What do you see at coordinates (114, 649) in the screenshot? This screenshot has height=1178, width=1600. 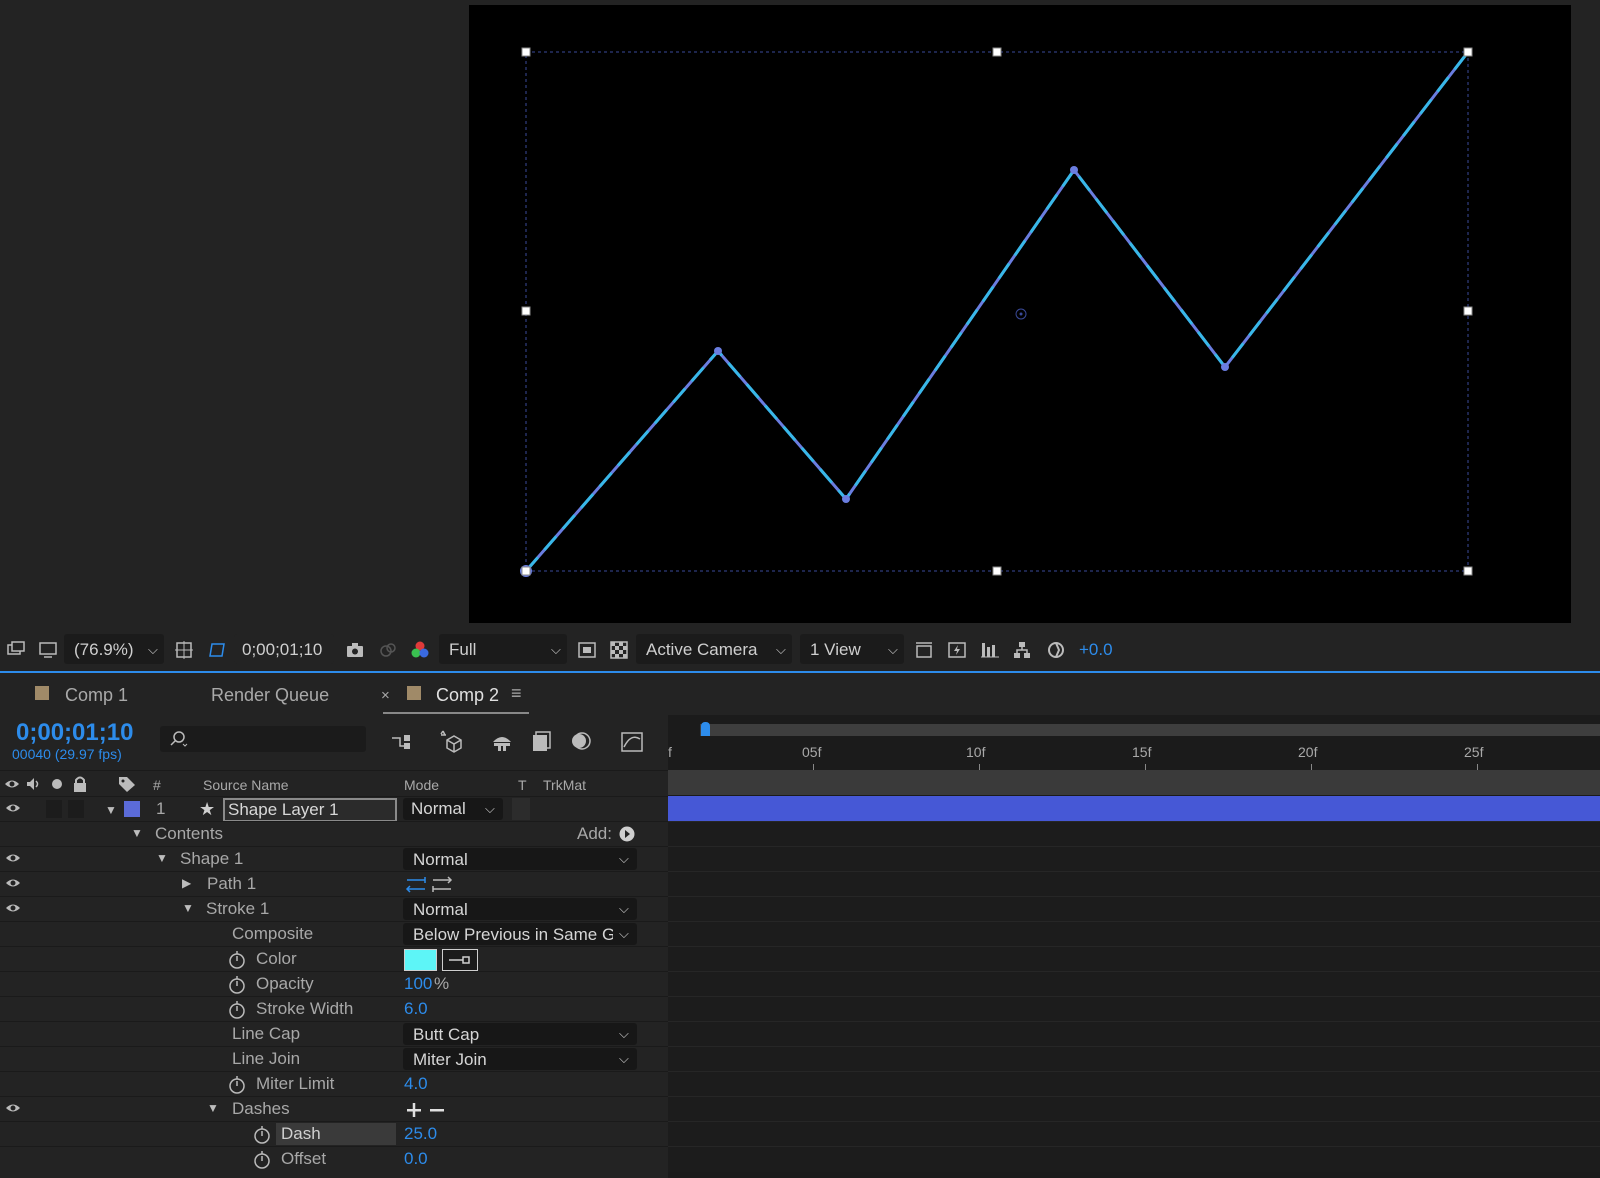 I see `magnification-dropdown: (76.9%) ⌵` at bounding box center [114, 649].